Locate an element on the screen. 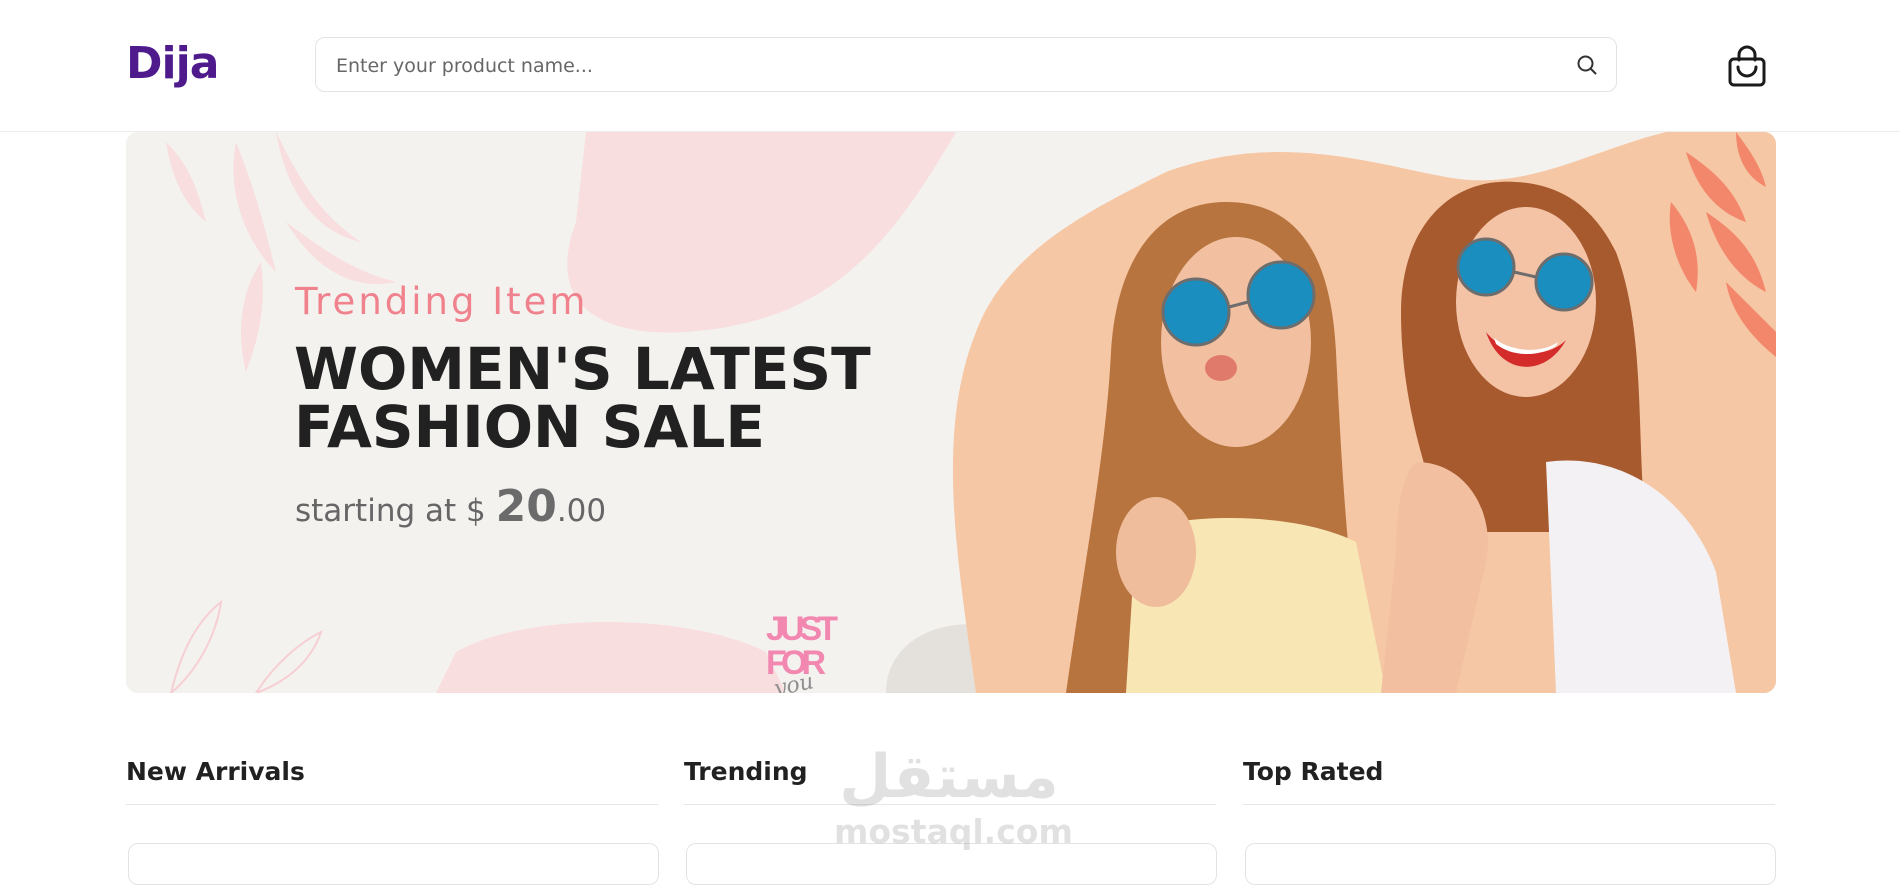 The image size is (1900, 885). badge-line1: JUST is located at coordinates (802, 629).